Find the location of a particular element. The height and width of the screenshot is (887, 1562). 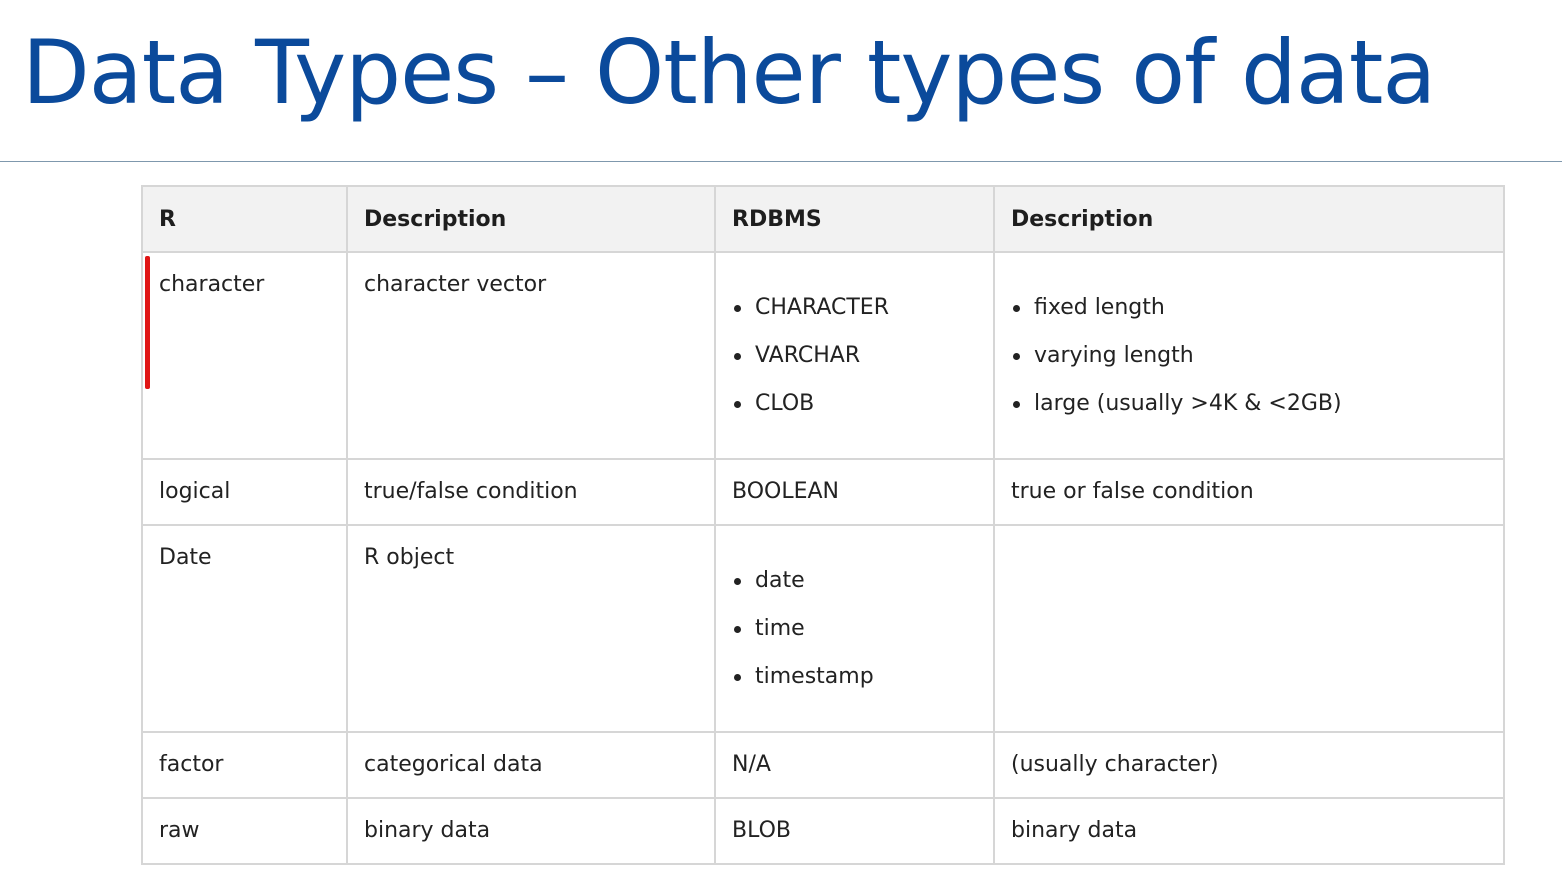

list-item: large (usually >4K & <2GB) is located at coordinates (1250, 414).